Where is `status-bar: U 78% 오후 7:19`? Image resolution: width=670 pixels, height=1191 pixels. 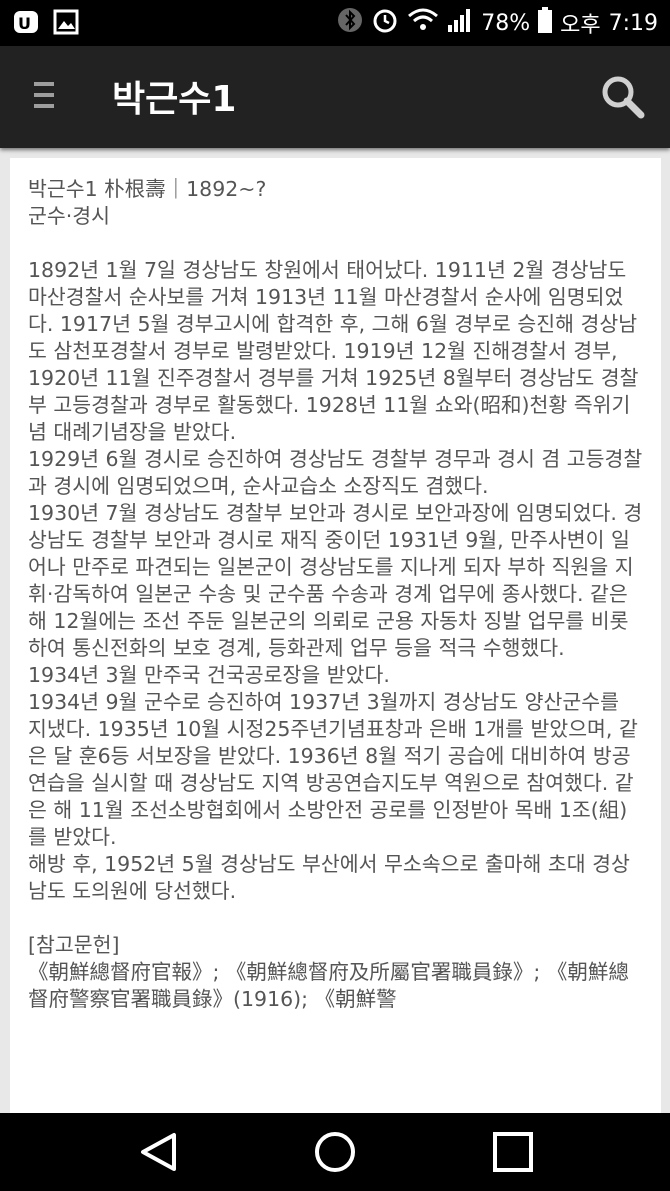
status-bar: U 78% 오후 7:19 is located at coordinates (335, 23).